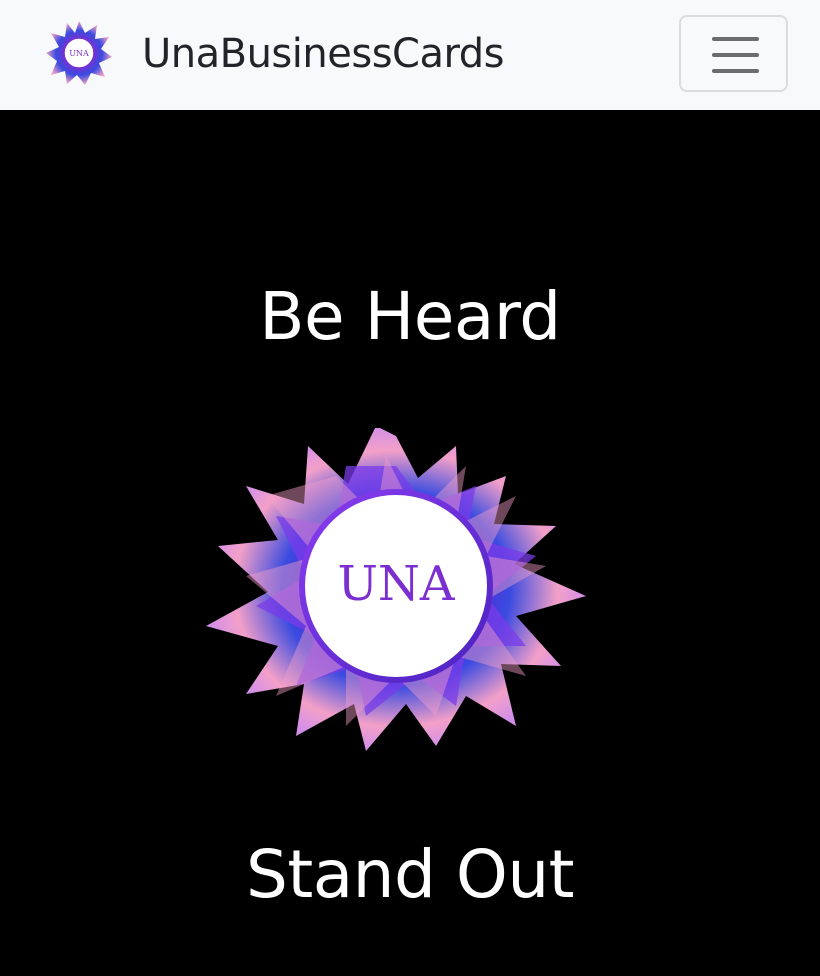 This screenshot has width=820, height=976. I want to click on brand-logo: UNA, so click(79, 53).